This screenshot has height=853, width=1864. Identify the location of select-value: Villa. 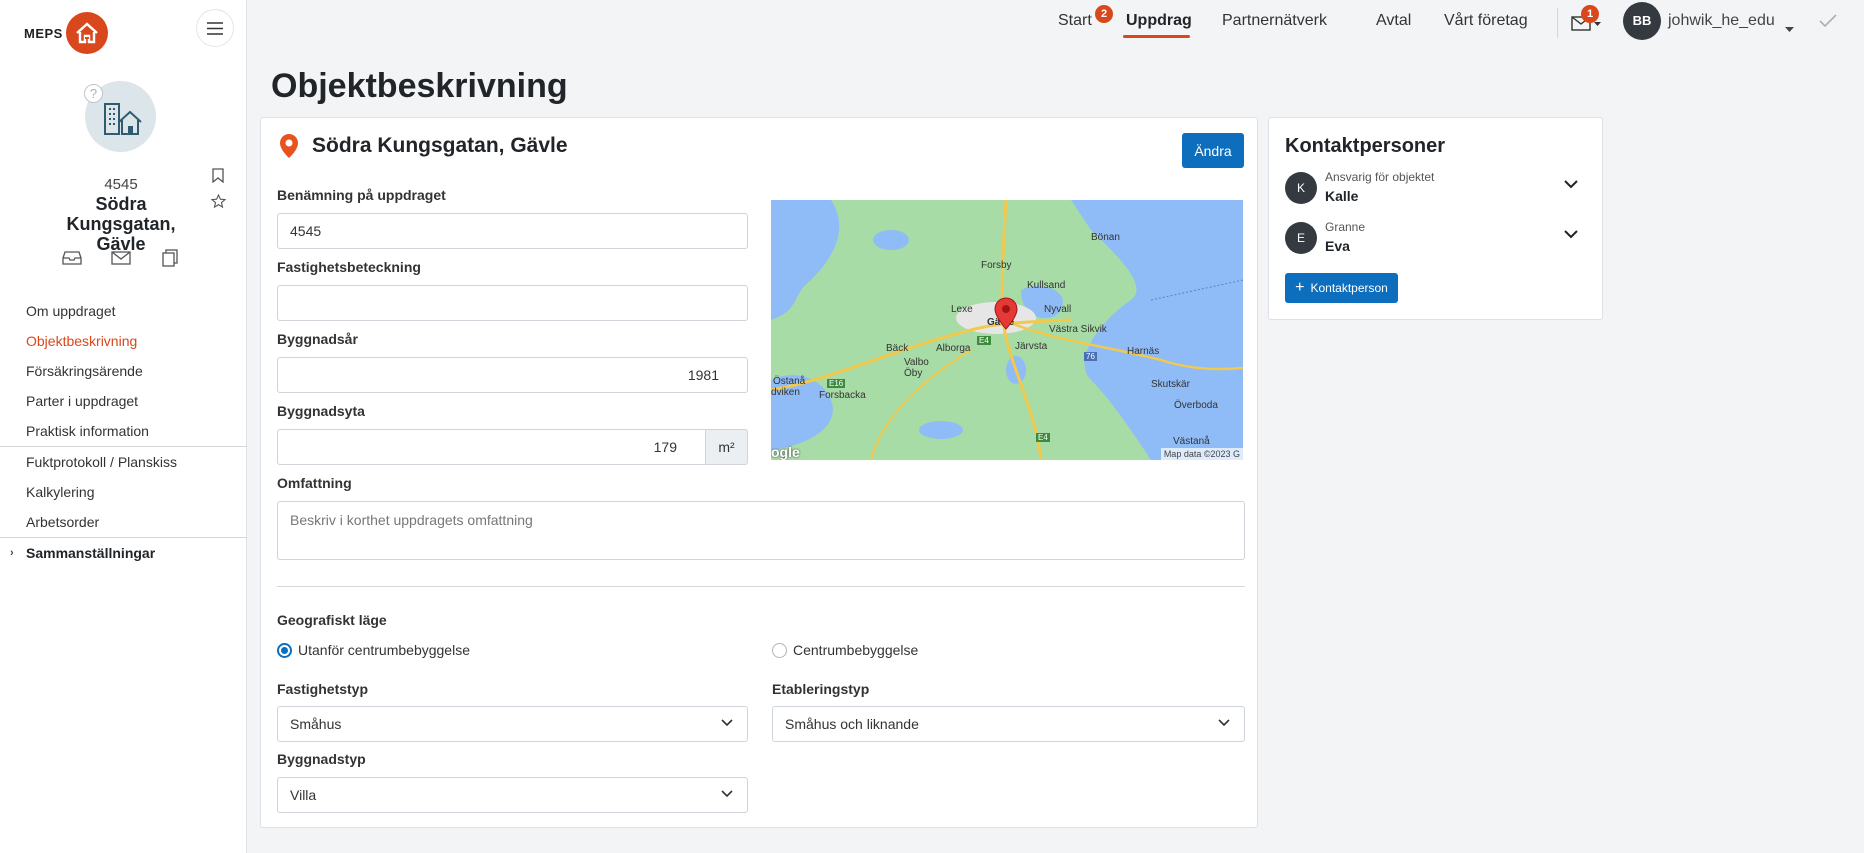
(303, 795).